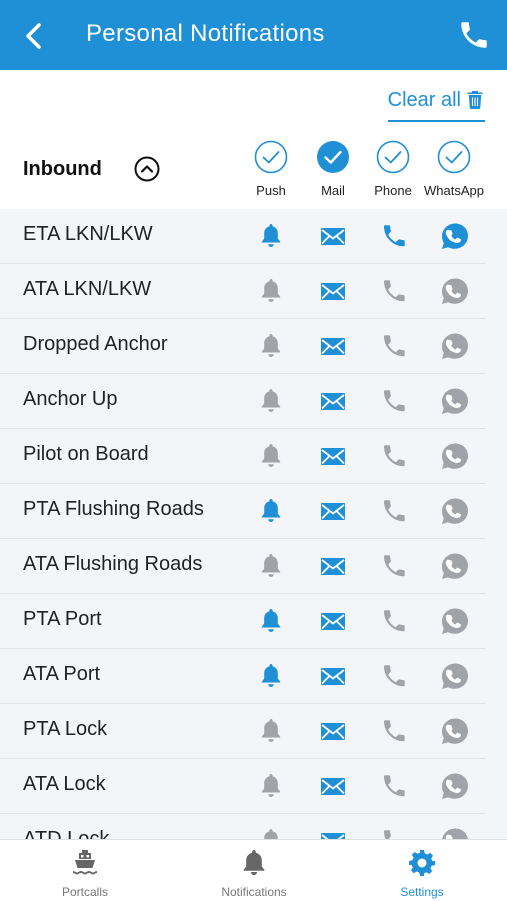  I want to click on page-title: Personal Notifications, so click(205, 33).